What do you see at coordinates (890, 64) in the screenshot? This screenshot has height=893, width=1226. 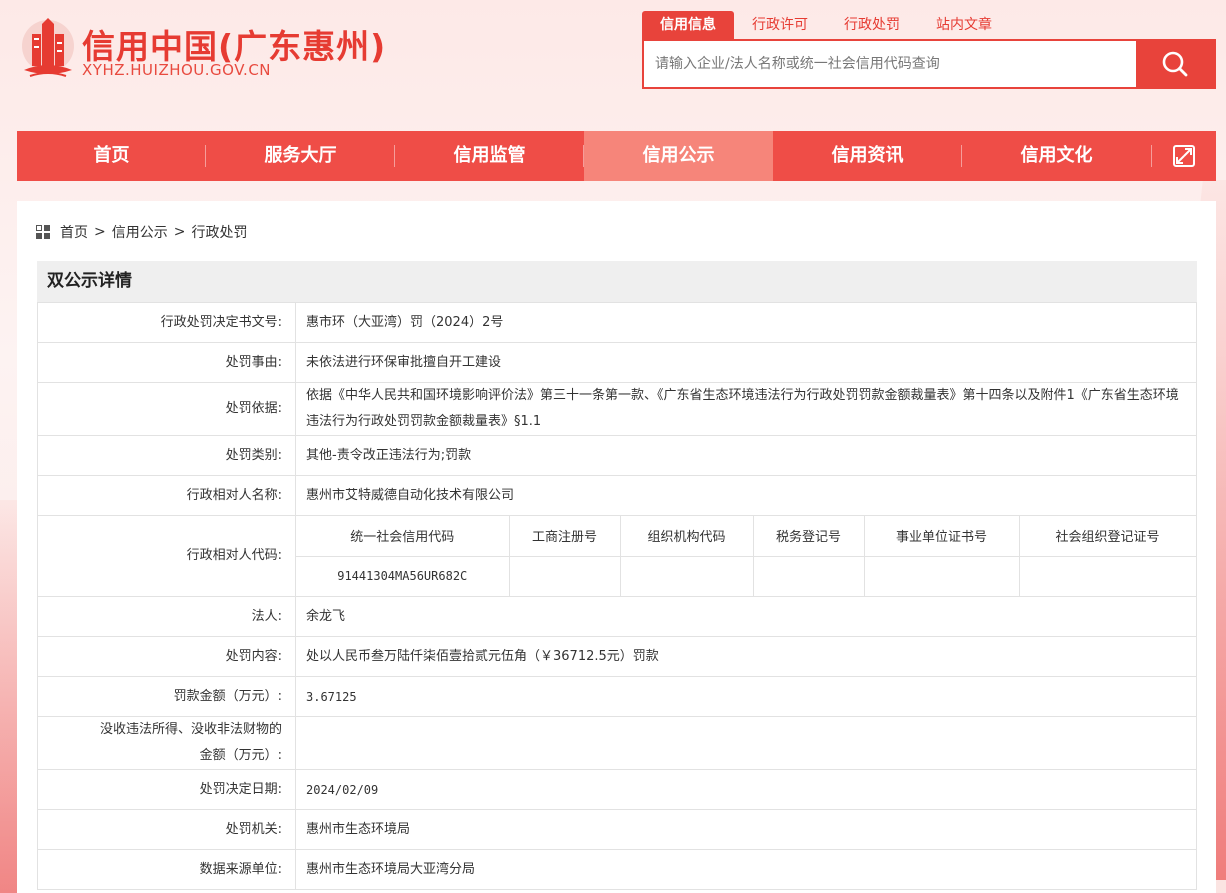 I see `search-input` at bounding box center [890, 64].